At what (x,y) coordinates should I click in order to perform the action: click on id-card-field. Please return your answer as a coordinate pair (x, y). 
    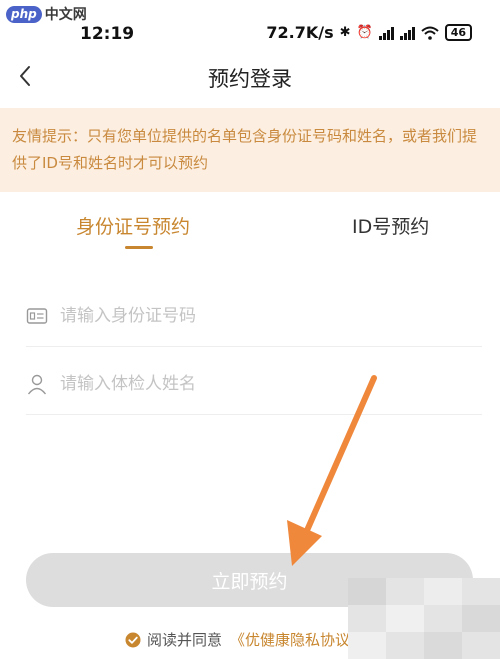
    Looking at the image, I should click on (254, 316).